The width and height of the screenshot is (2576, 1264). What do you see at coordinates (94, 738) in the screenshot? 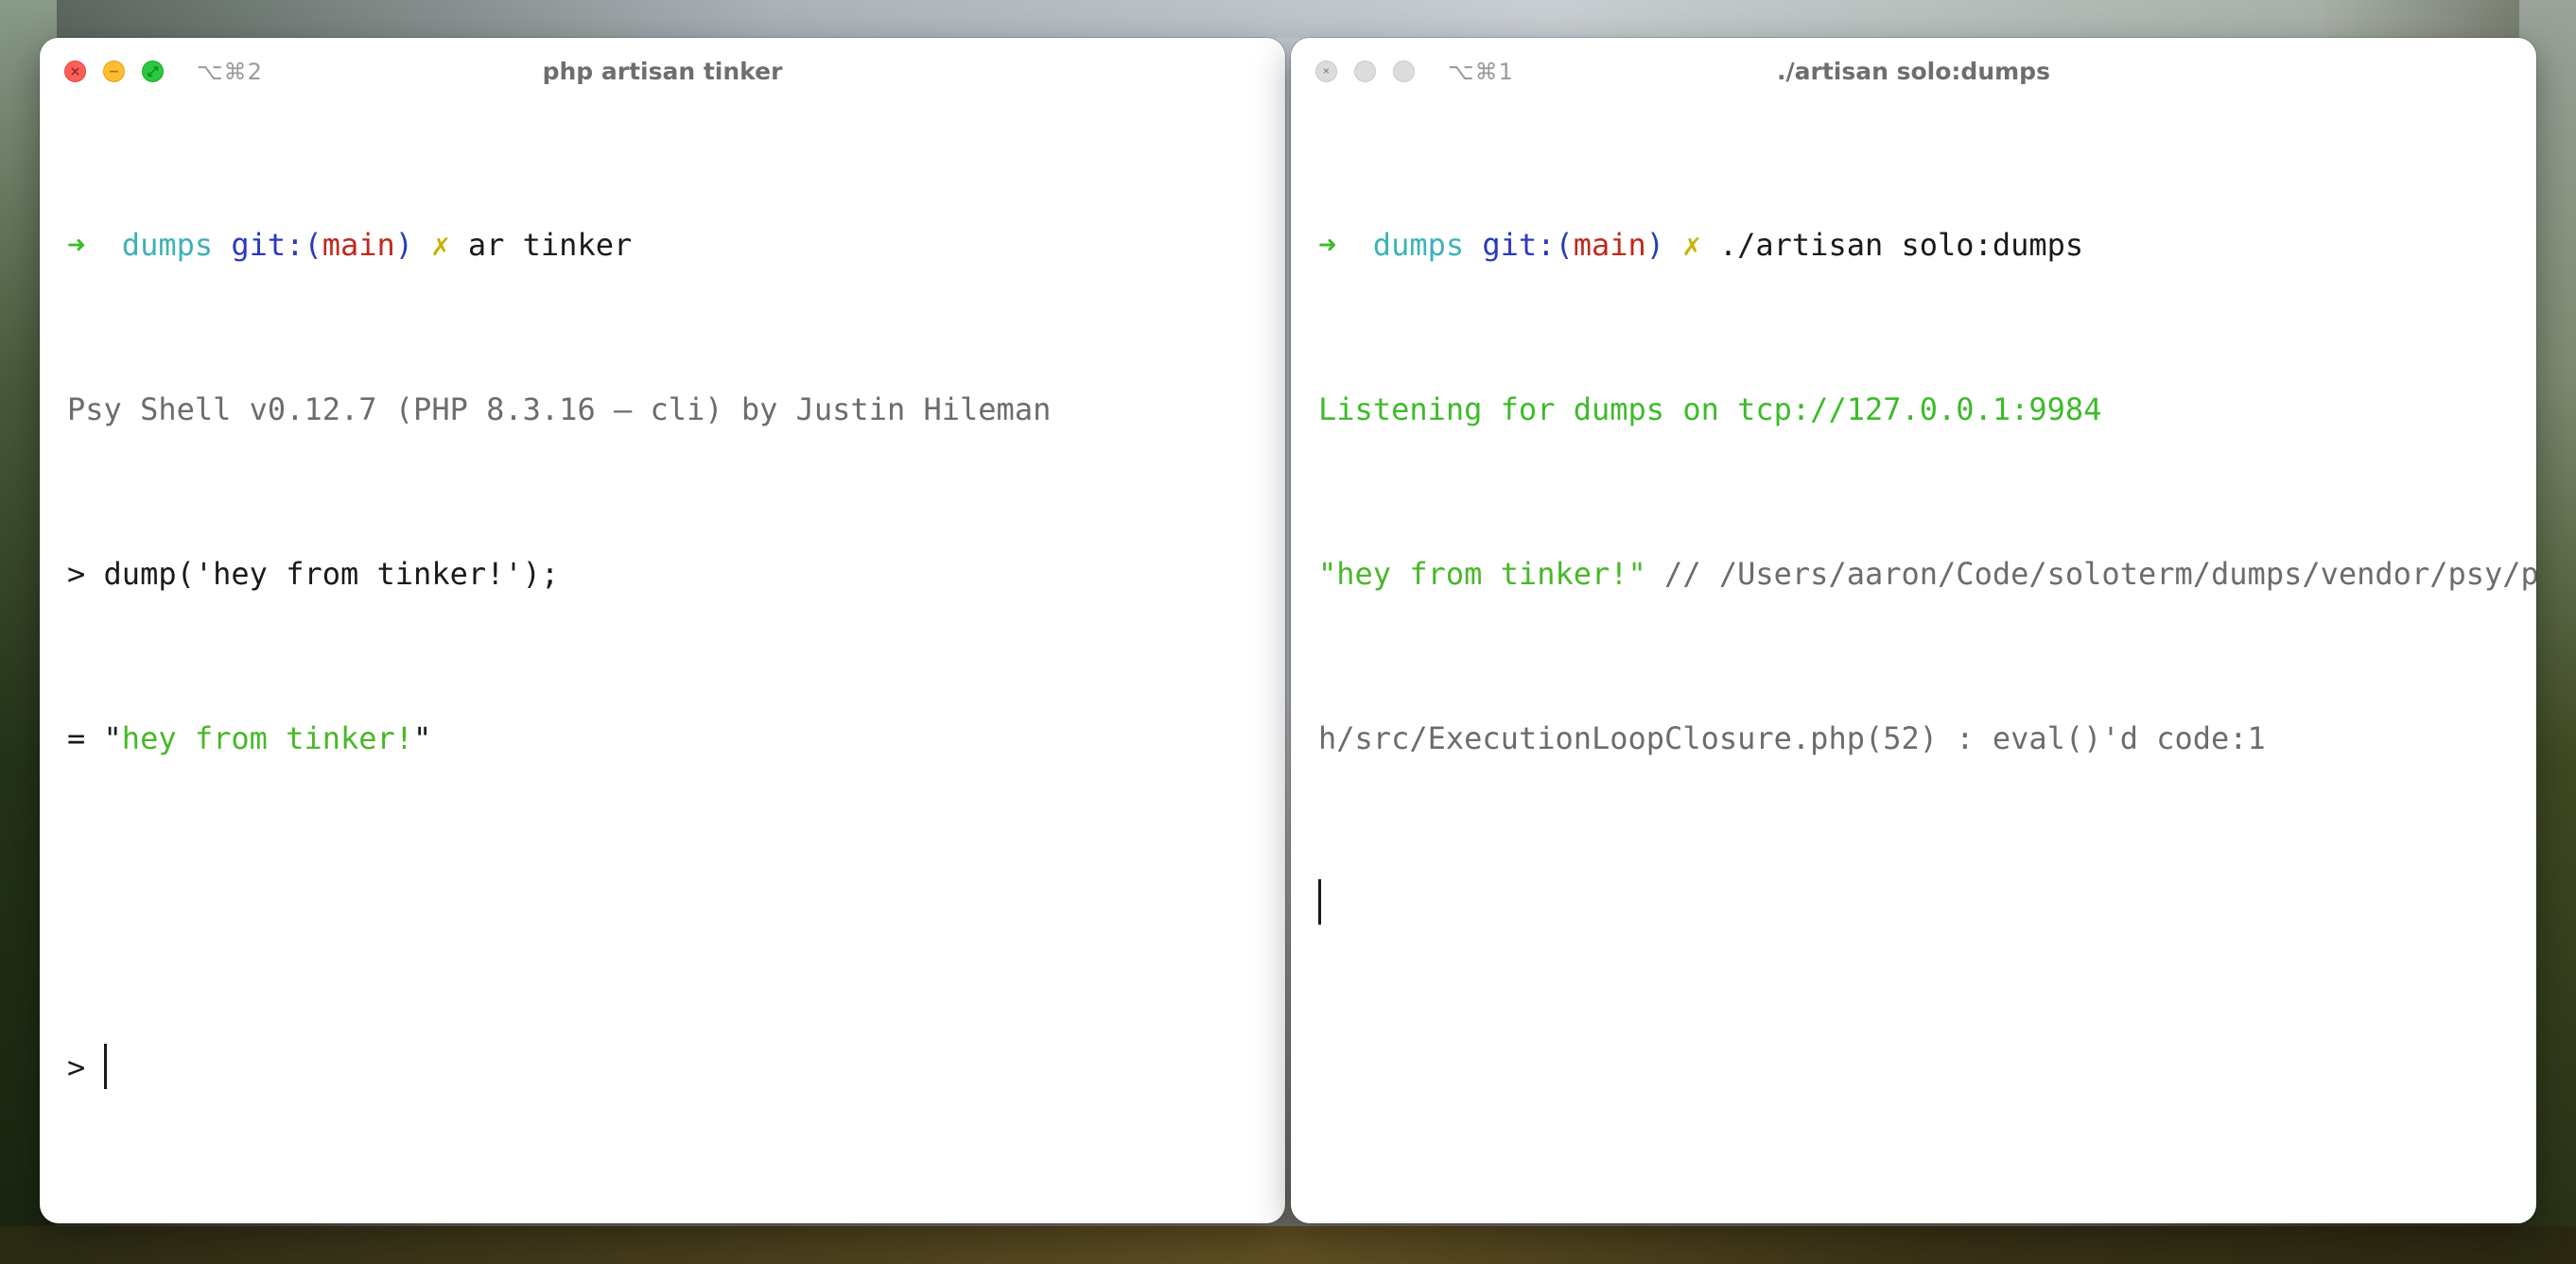
I see `result-prefix: = "` at bounding box center [94, 738].